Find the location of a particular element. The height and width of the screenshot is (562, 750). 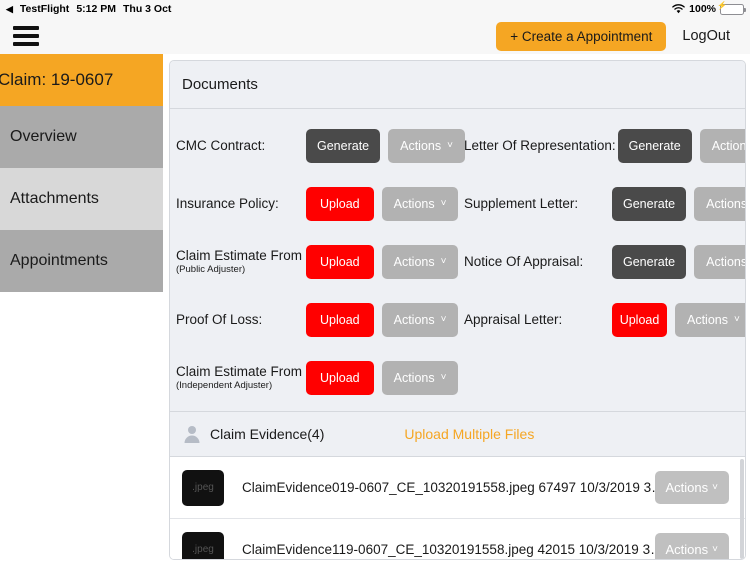

document-label-sublabel: (Public Adjuster) is located at coordinates (211, 270).